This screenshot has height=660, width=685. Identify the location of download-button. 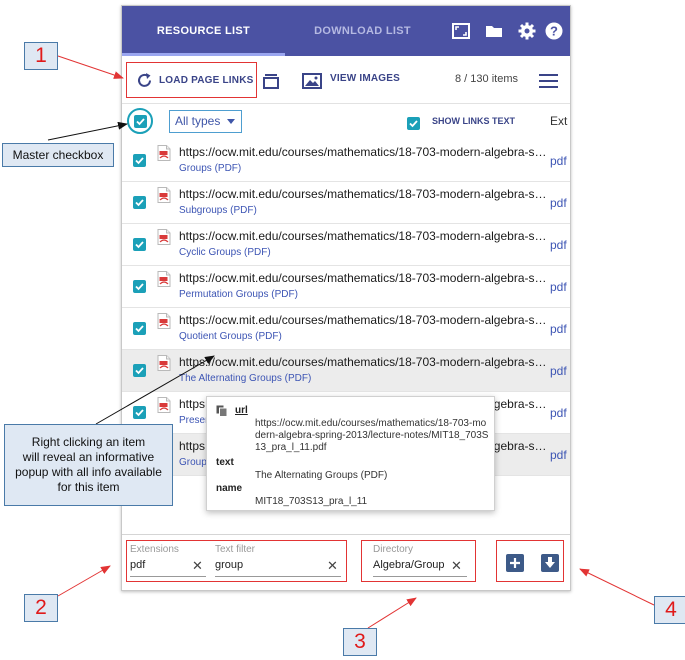
(550, 563).